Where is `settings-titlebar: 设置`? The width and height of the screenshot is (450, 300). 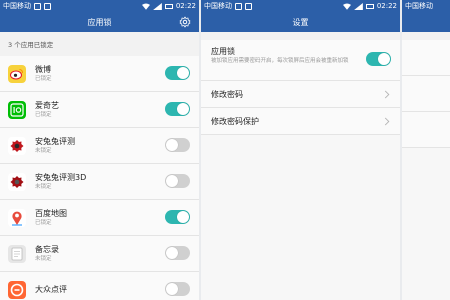
settings-titlebar: 设置 is located at coordinates (300, 22).